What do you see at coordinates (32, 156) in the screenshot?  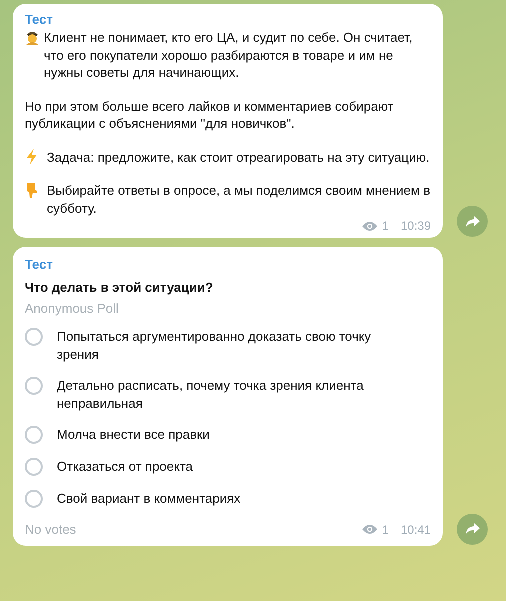 I see `lightning-icon` at bounding box center [32, 156].